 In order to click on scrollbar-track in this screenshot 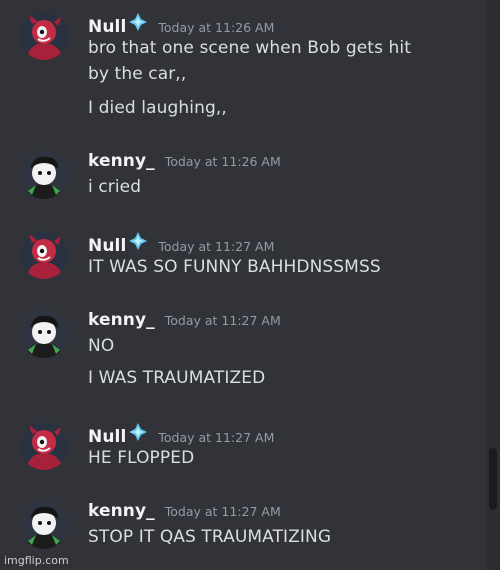, I will do `click(493, 285)`.